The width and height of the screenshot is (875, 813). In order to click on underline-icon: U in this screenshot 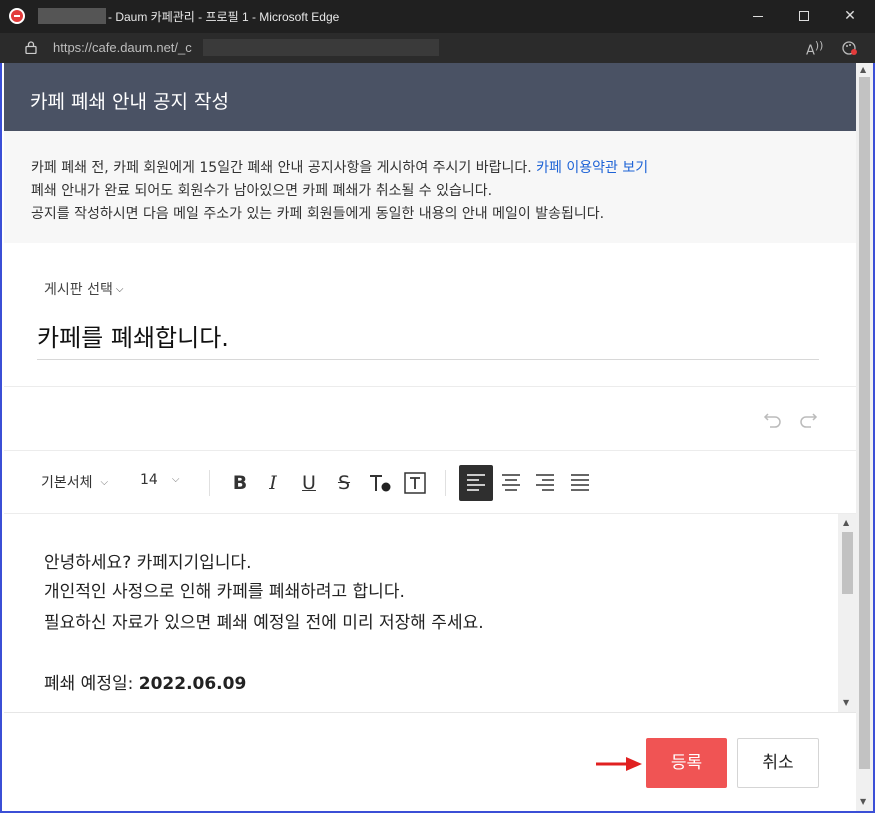, I will do `click(309, 483)`.